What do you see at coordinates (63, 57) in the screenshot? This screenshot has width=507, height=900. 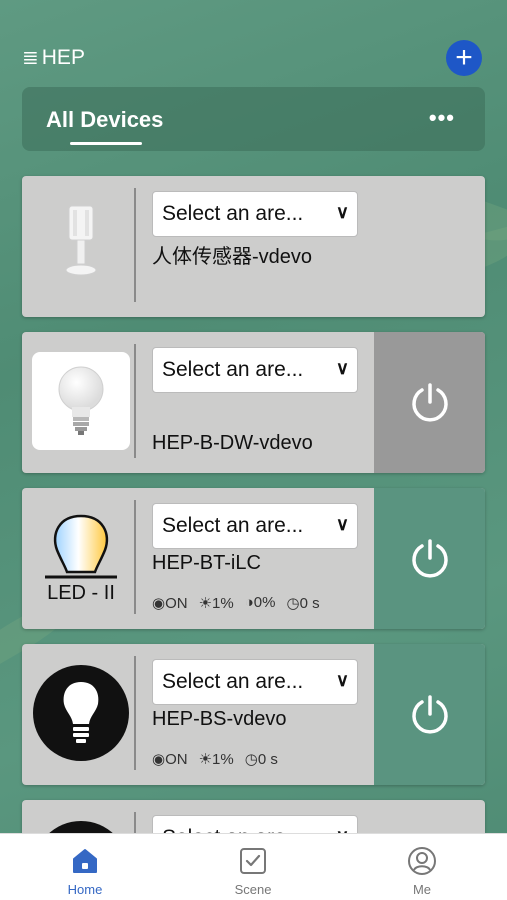 I see `brand-label: HEP` at bounding box center [63, 57].